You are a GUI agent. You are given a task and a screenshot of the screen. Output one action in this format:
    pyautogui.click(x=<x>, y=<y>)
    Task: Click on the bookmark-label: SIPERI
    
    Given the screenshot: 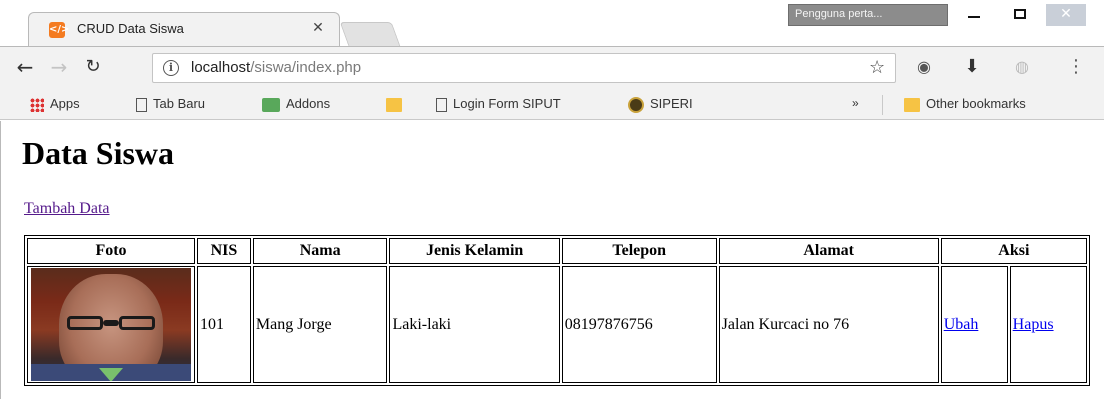 What is the action you would take?
    pyautogui.click(x=671, y=103)
    